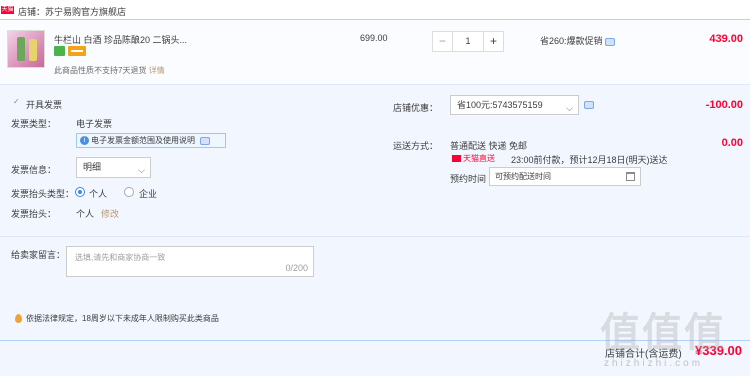  What do you see at coordinates (26, 49) in the screenshot?
I see `product-thumbnail` at bounding box center [26, 49].